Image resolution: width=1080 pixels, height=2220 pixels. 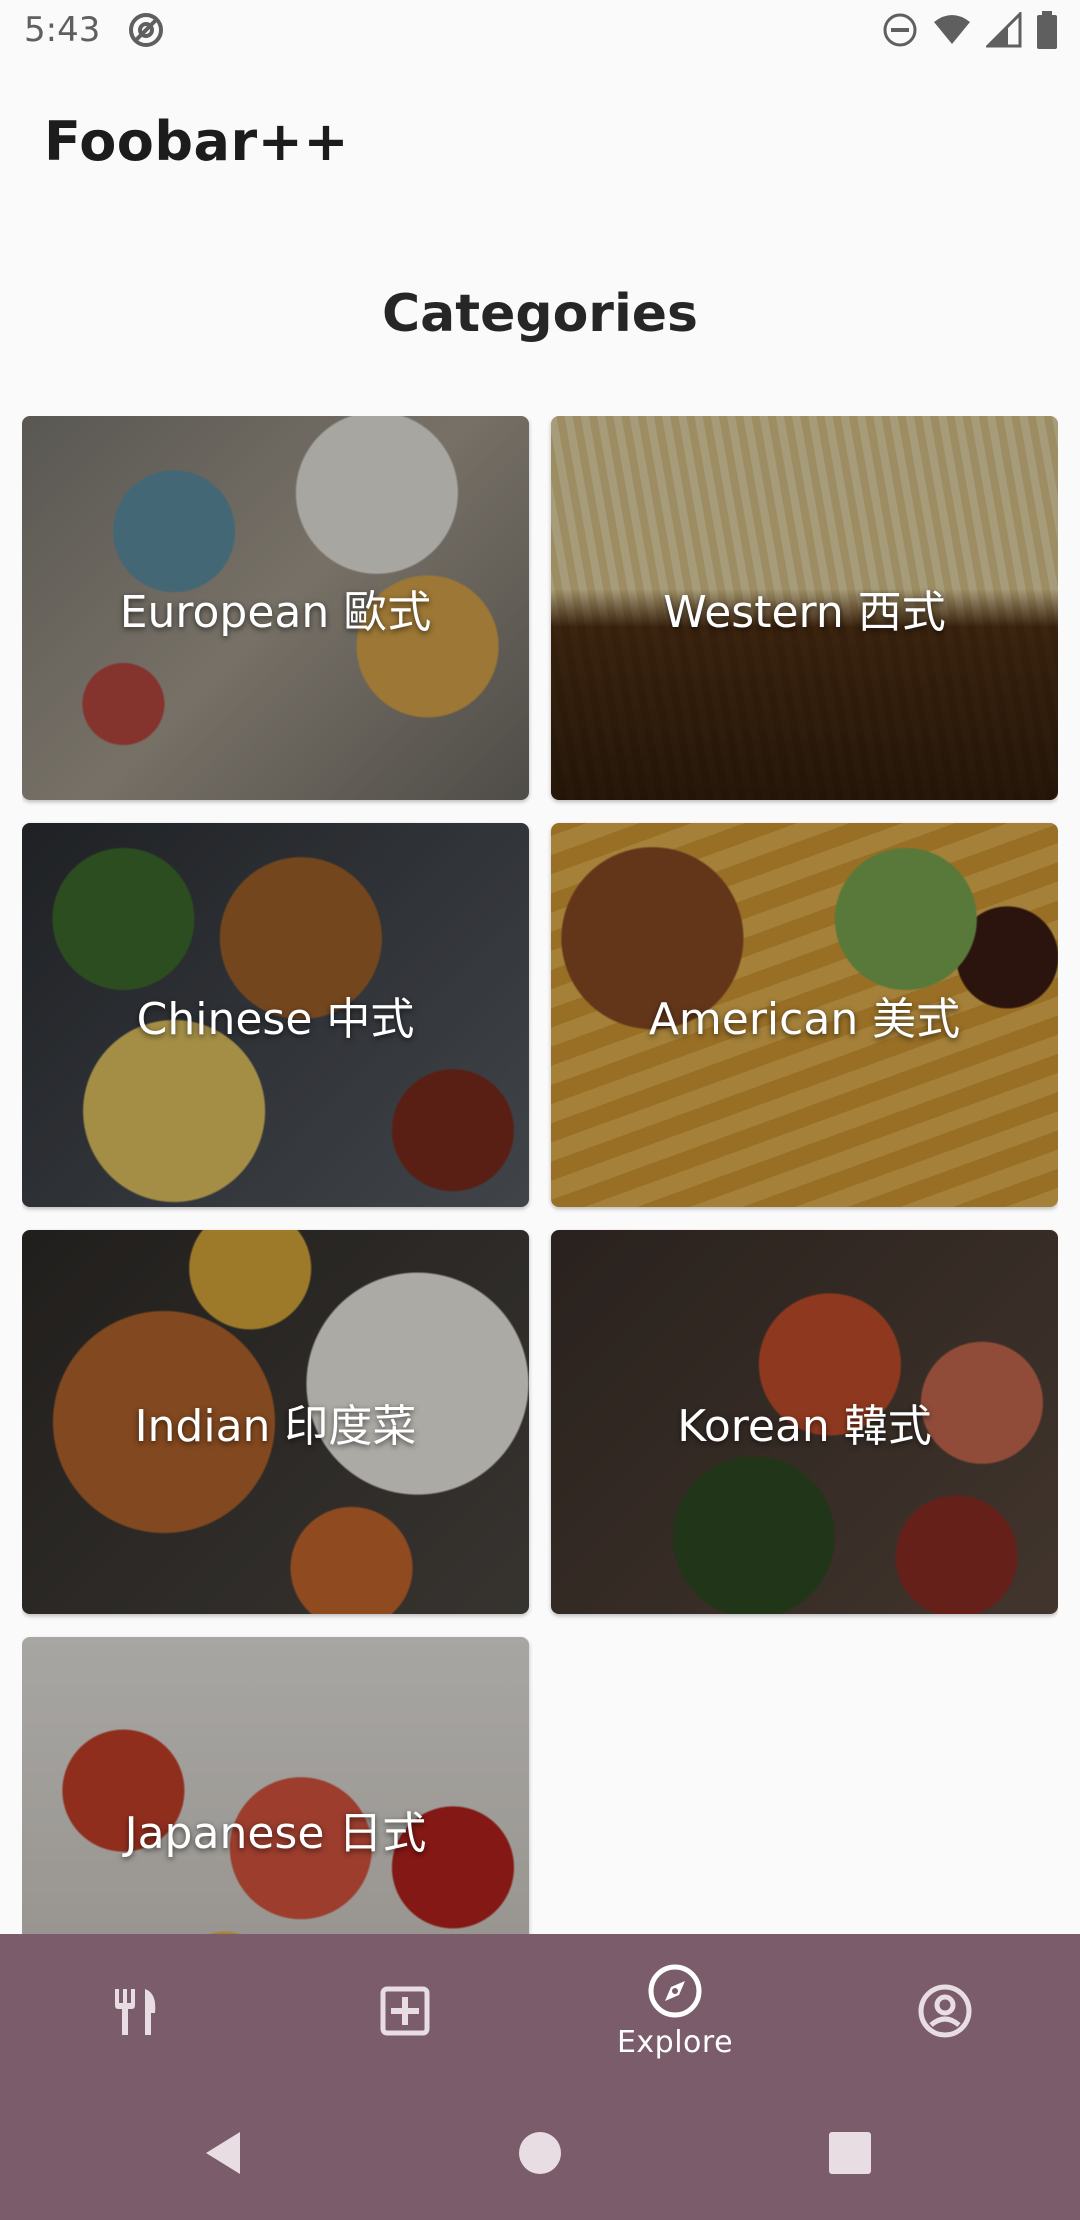 What do you see at coordinates (146, 30) in the screenshot?
I see `notification-icon` at bounding box center [146, 30].